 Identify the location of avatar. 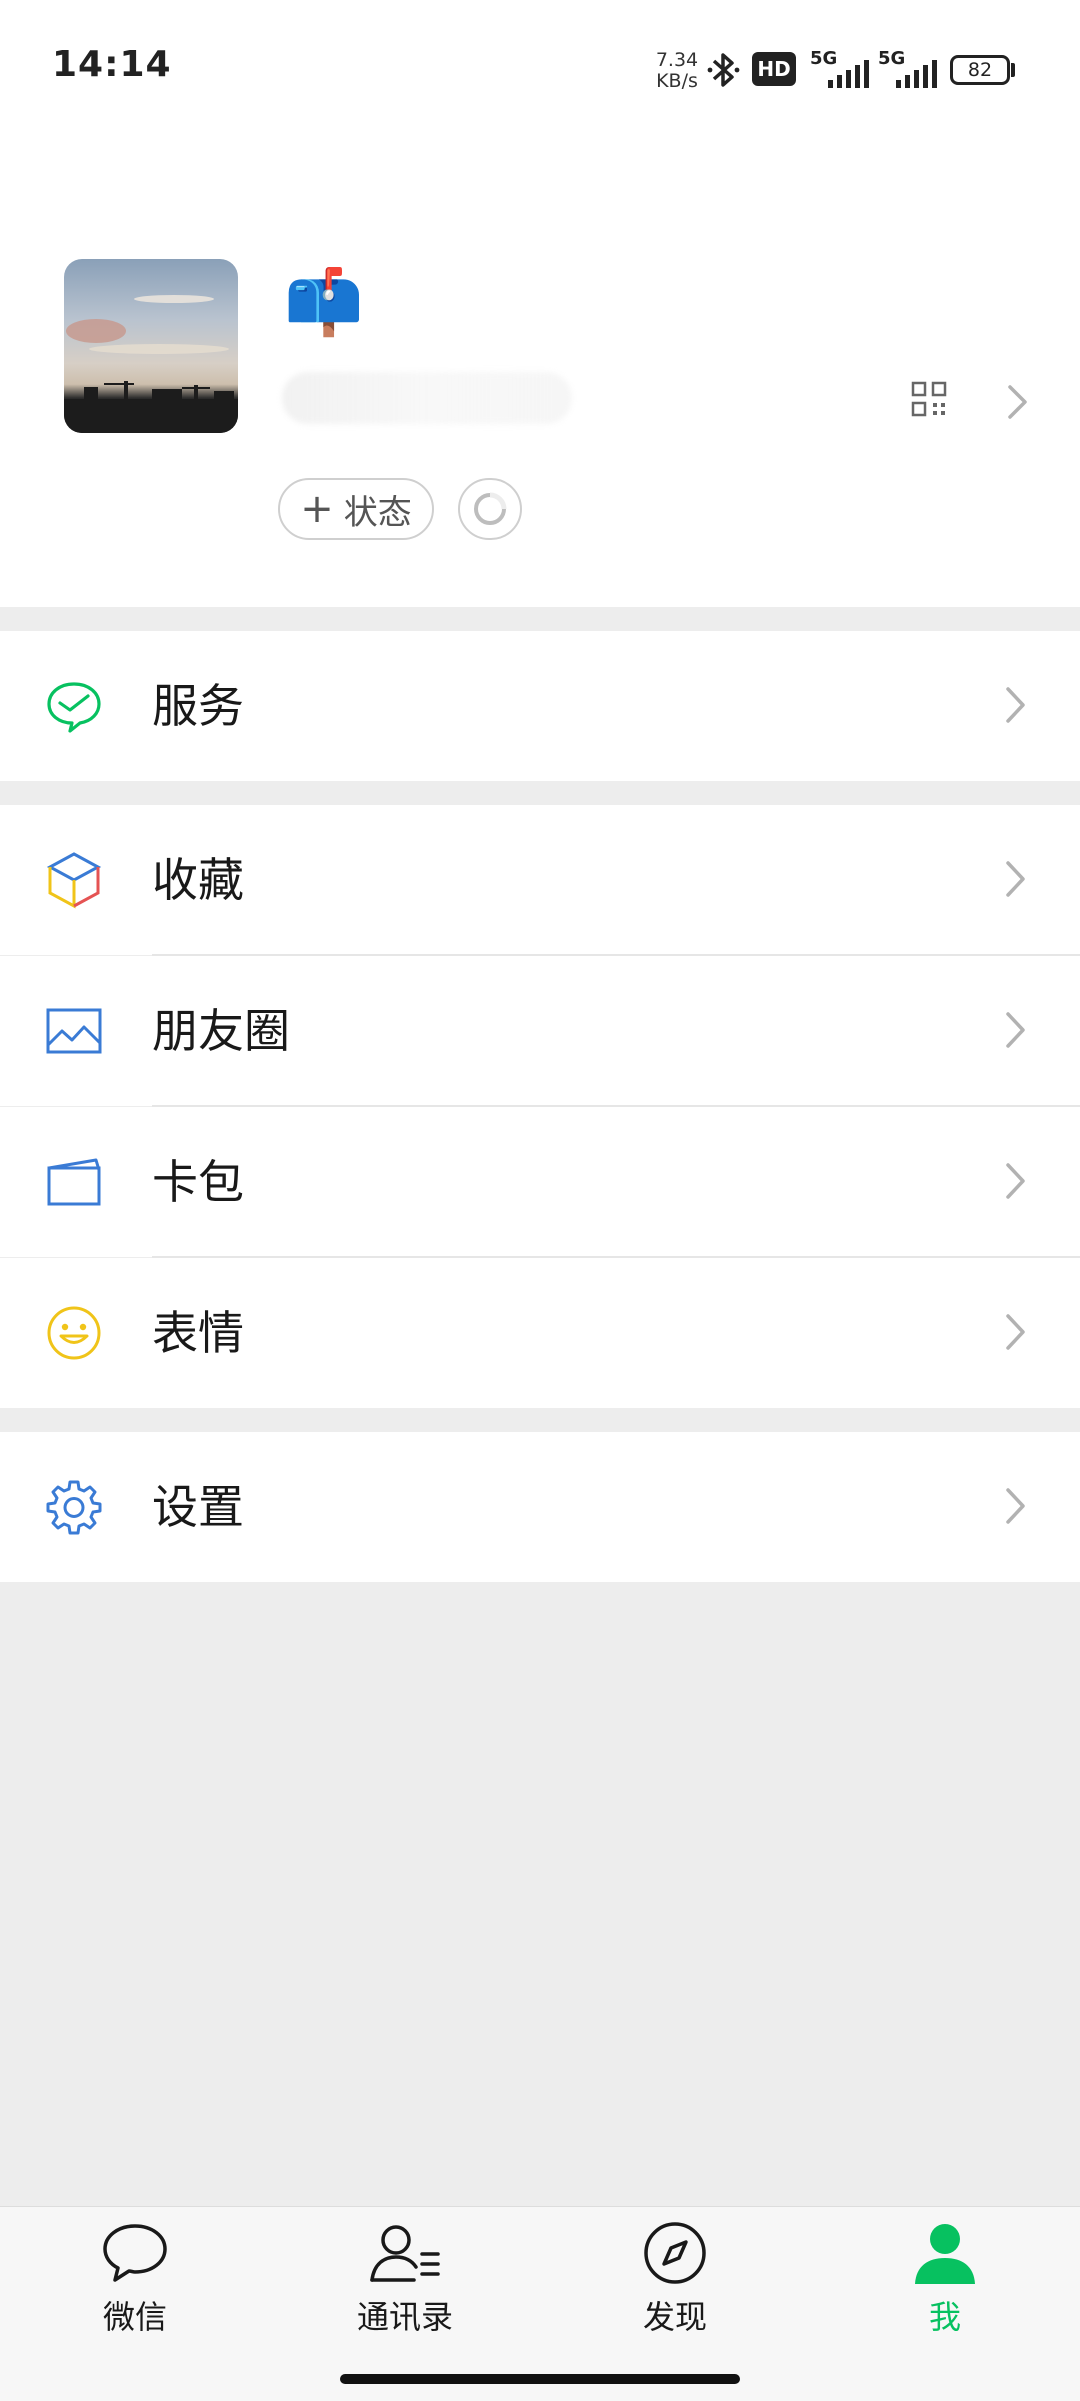
(151, 346).